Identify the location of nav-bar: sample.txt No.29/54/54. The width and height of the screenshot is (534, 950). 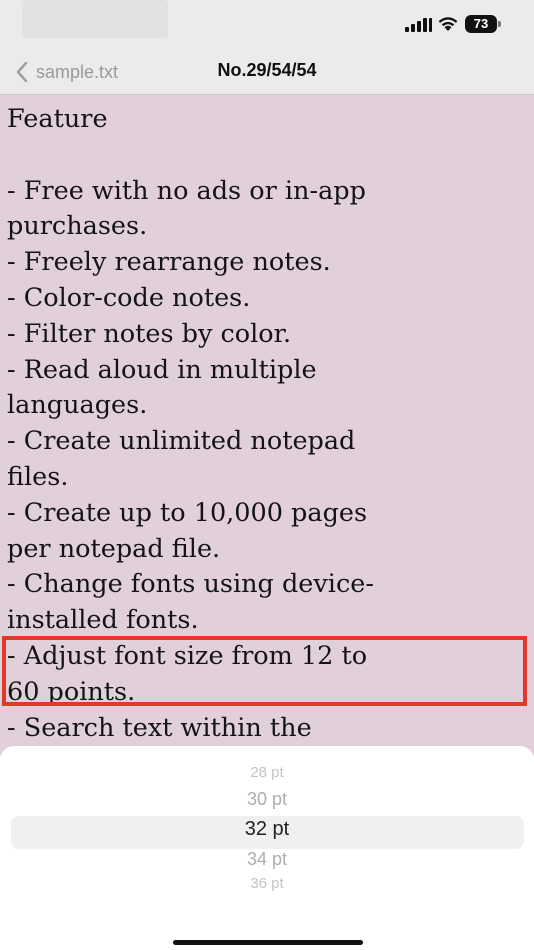
(267, 72).